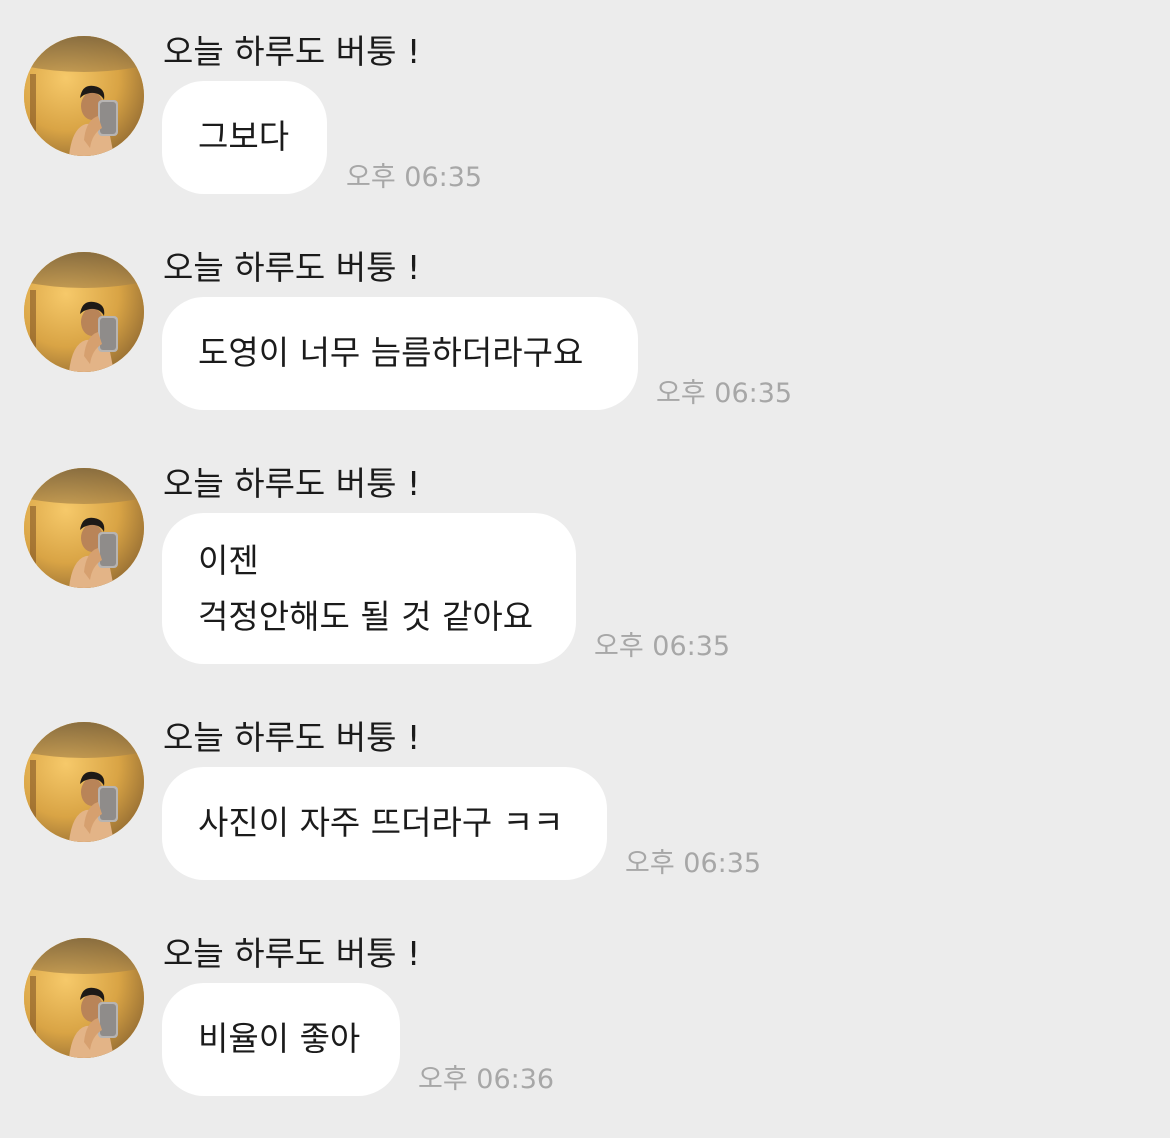 This screenshot has height=1138, width=1170. I want to click on message-bubble: 비율이 좋아, so click(281, 1039).